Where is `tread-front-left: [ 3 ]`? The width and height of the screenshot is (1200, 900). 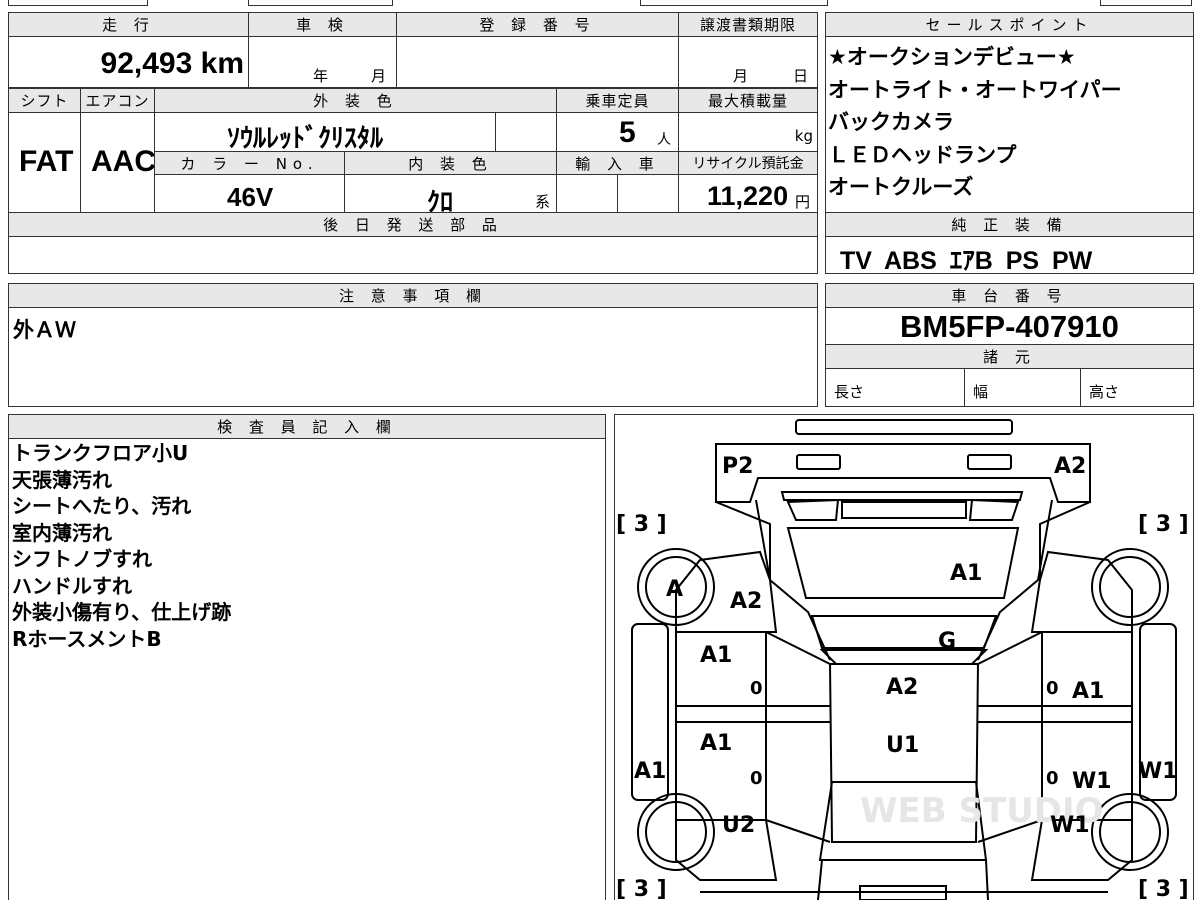
tread-front-left: [ 3 ] is located at coordinates (641, 888).